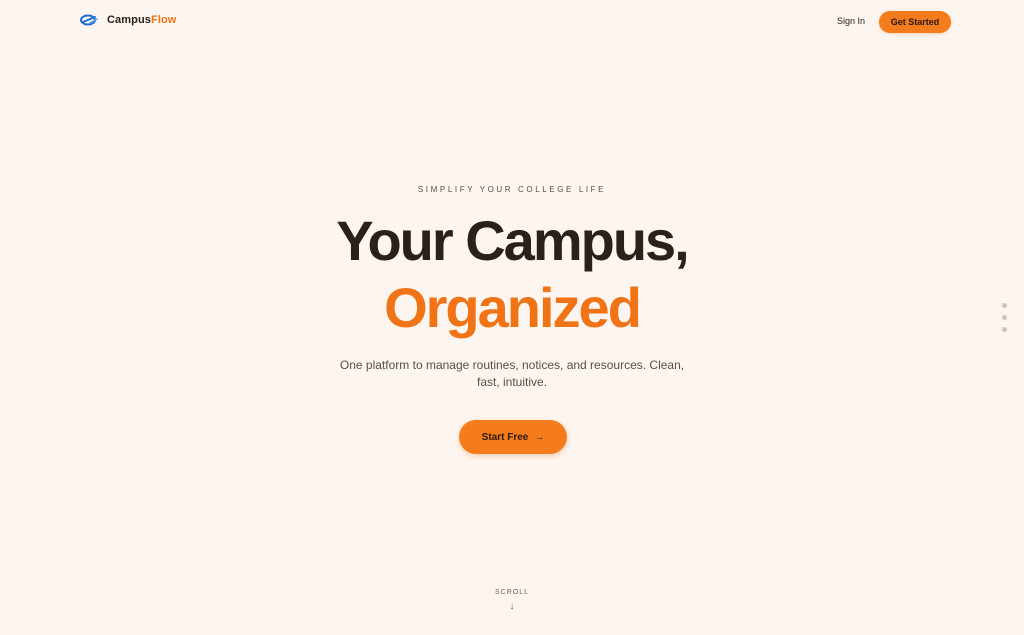 The image size is (1024, 635). What do you see at coordinates (505, 437) in the screenshot?
I see `start-free-label: Start Free` at bounding box center [505, 437].